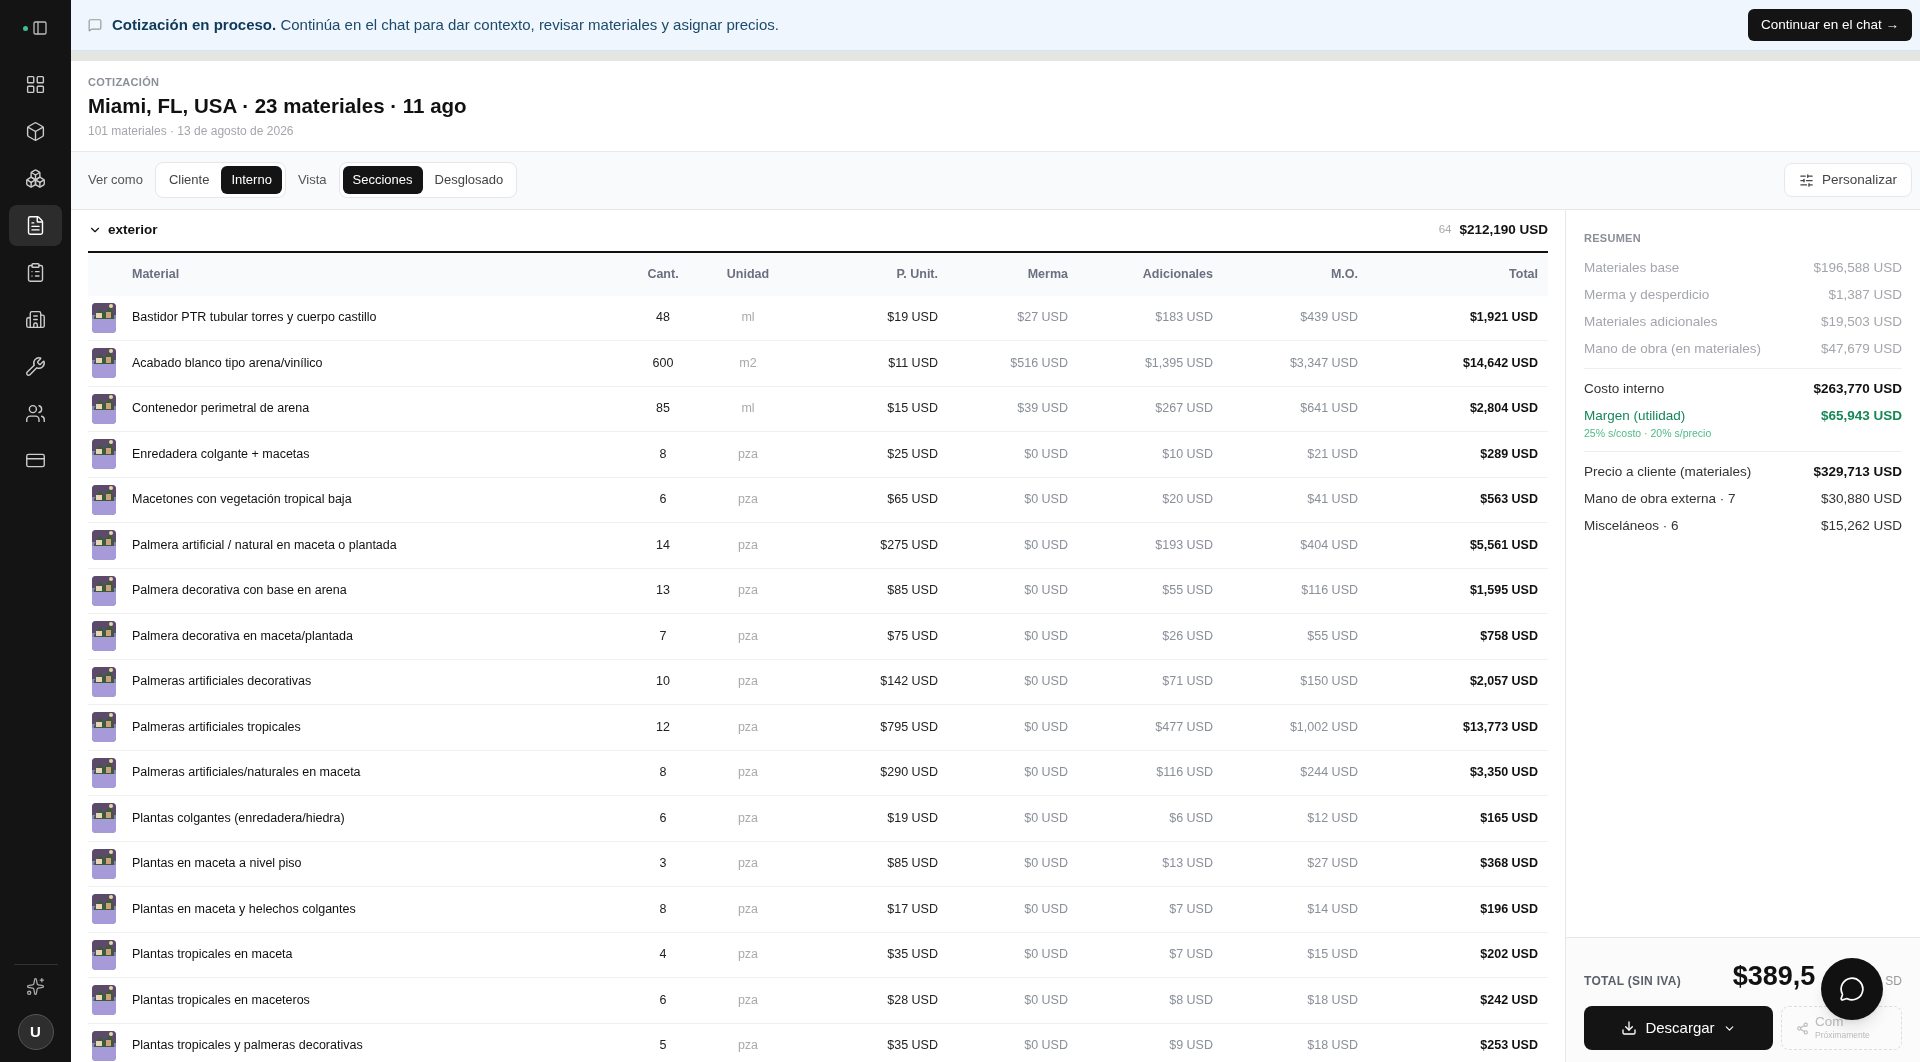 This screenshot has width=1920, height=1062. Describe the element at coordinates (312, 180) in the screenshot. I see `toolbar-label: Vista` at that location.